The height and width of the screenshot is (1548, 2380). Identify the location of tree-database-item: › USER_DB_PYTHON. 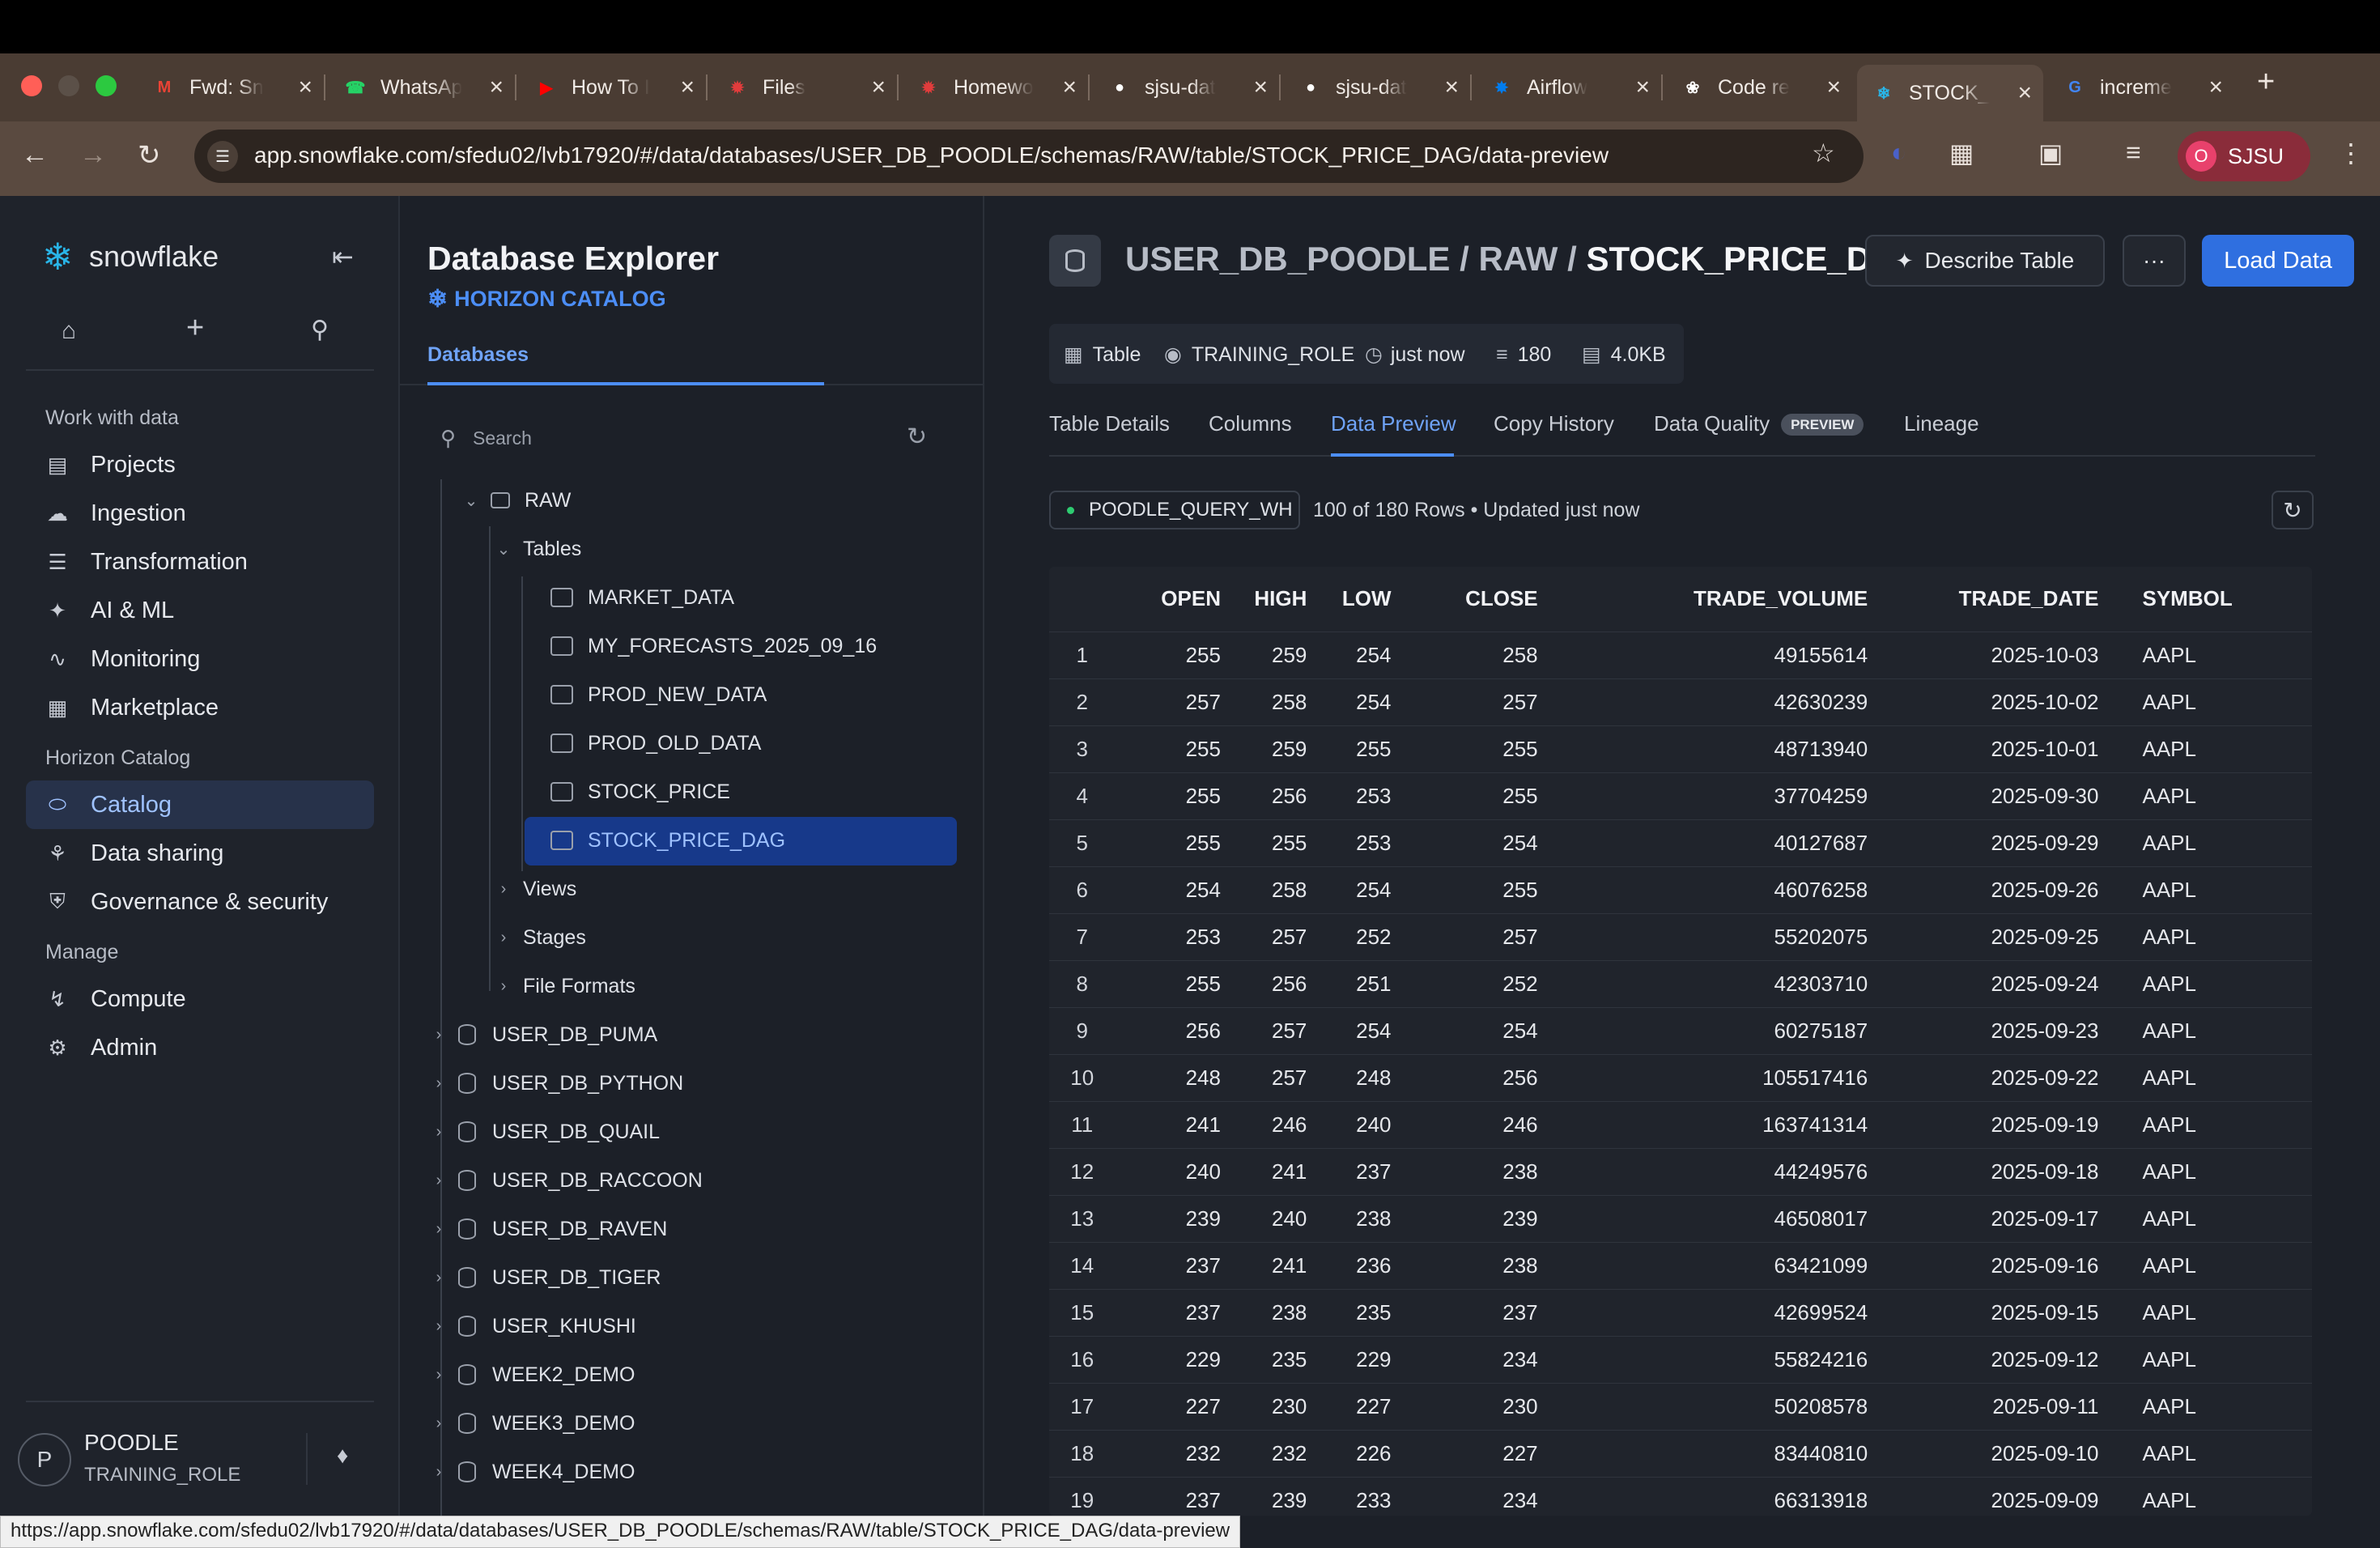
(558, 1084).